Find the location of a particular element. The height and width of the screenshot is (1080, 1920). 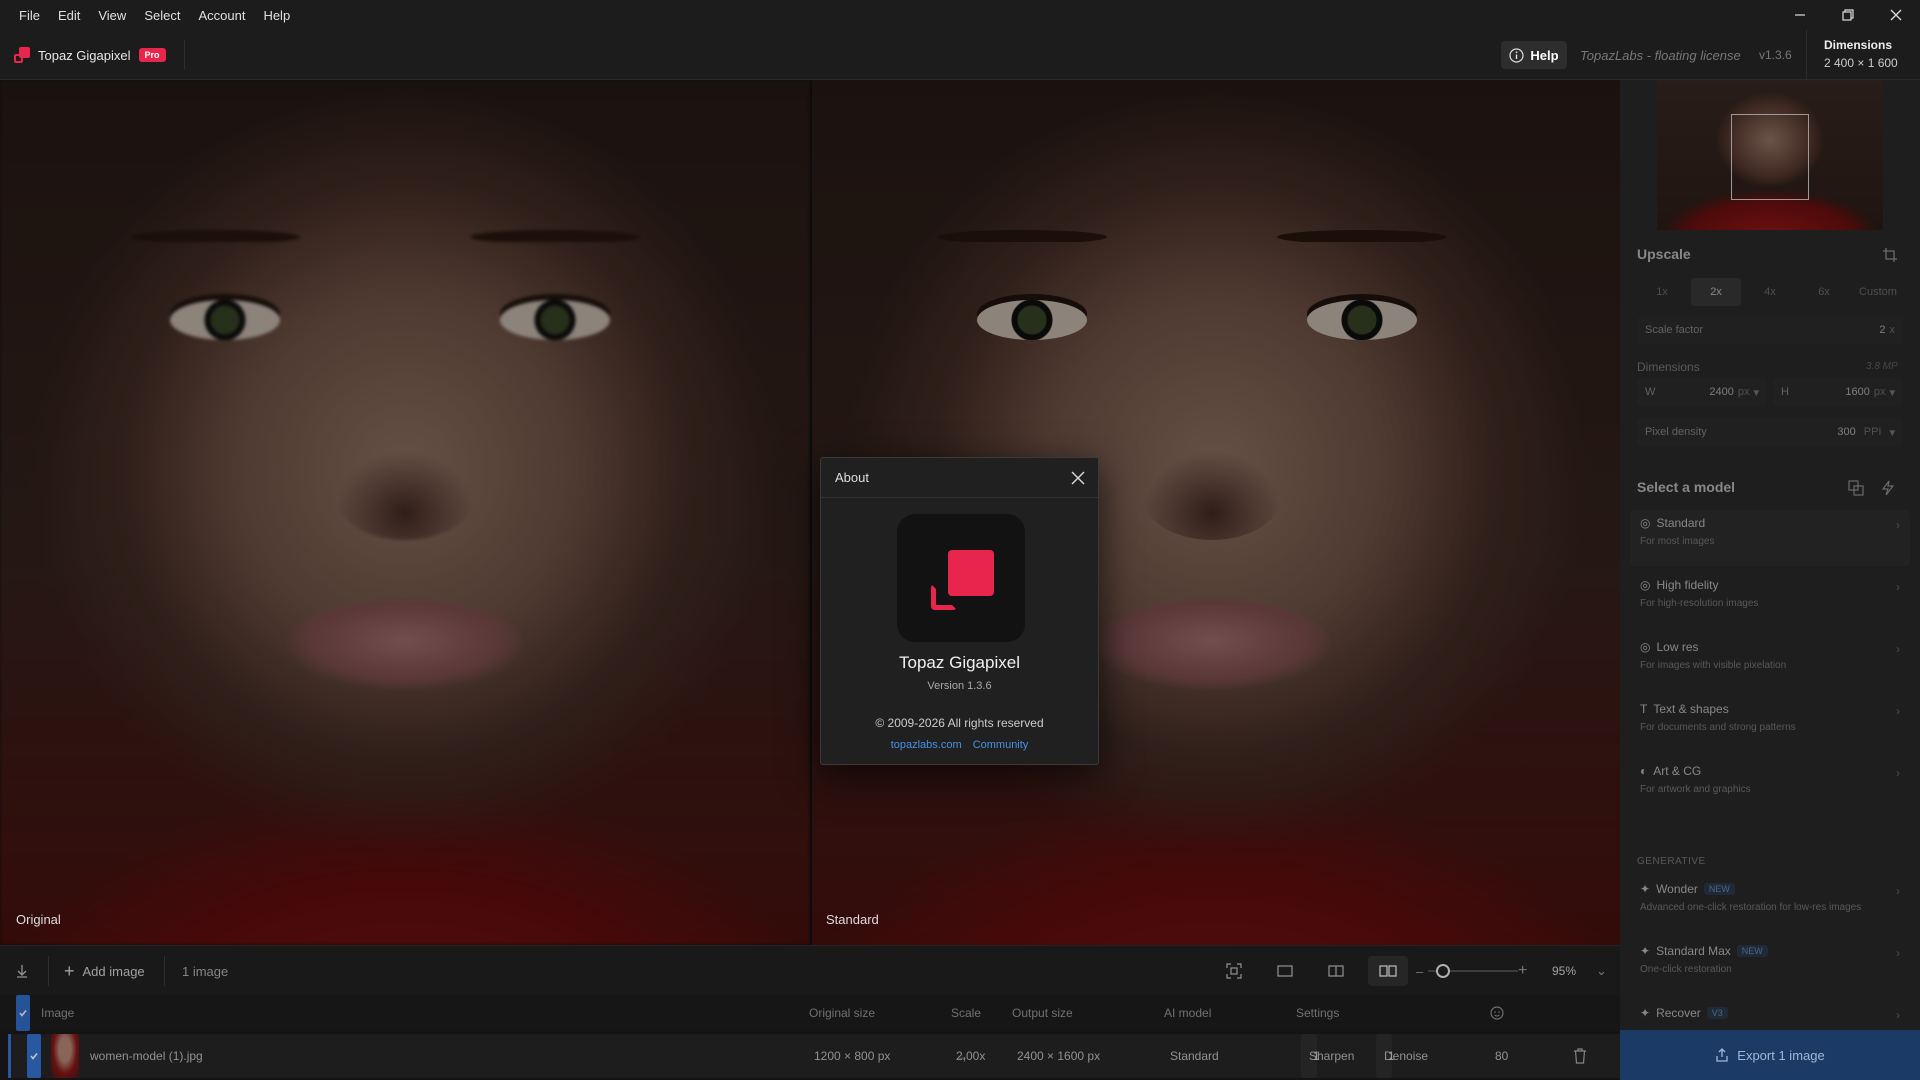

navigator-thumbnail is located at coordinates (1770, 155).